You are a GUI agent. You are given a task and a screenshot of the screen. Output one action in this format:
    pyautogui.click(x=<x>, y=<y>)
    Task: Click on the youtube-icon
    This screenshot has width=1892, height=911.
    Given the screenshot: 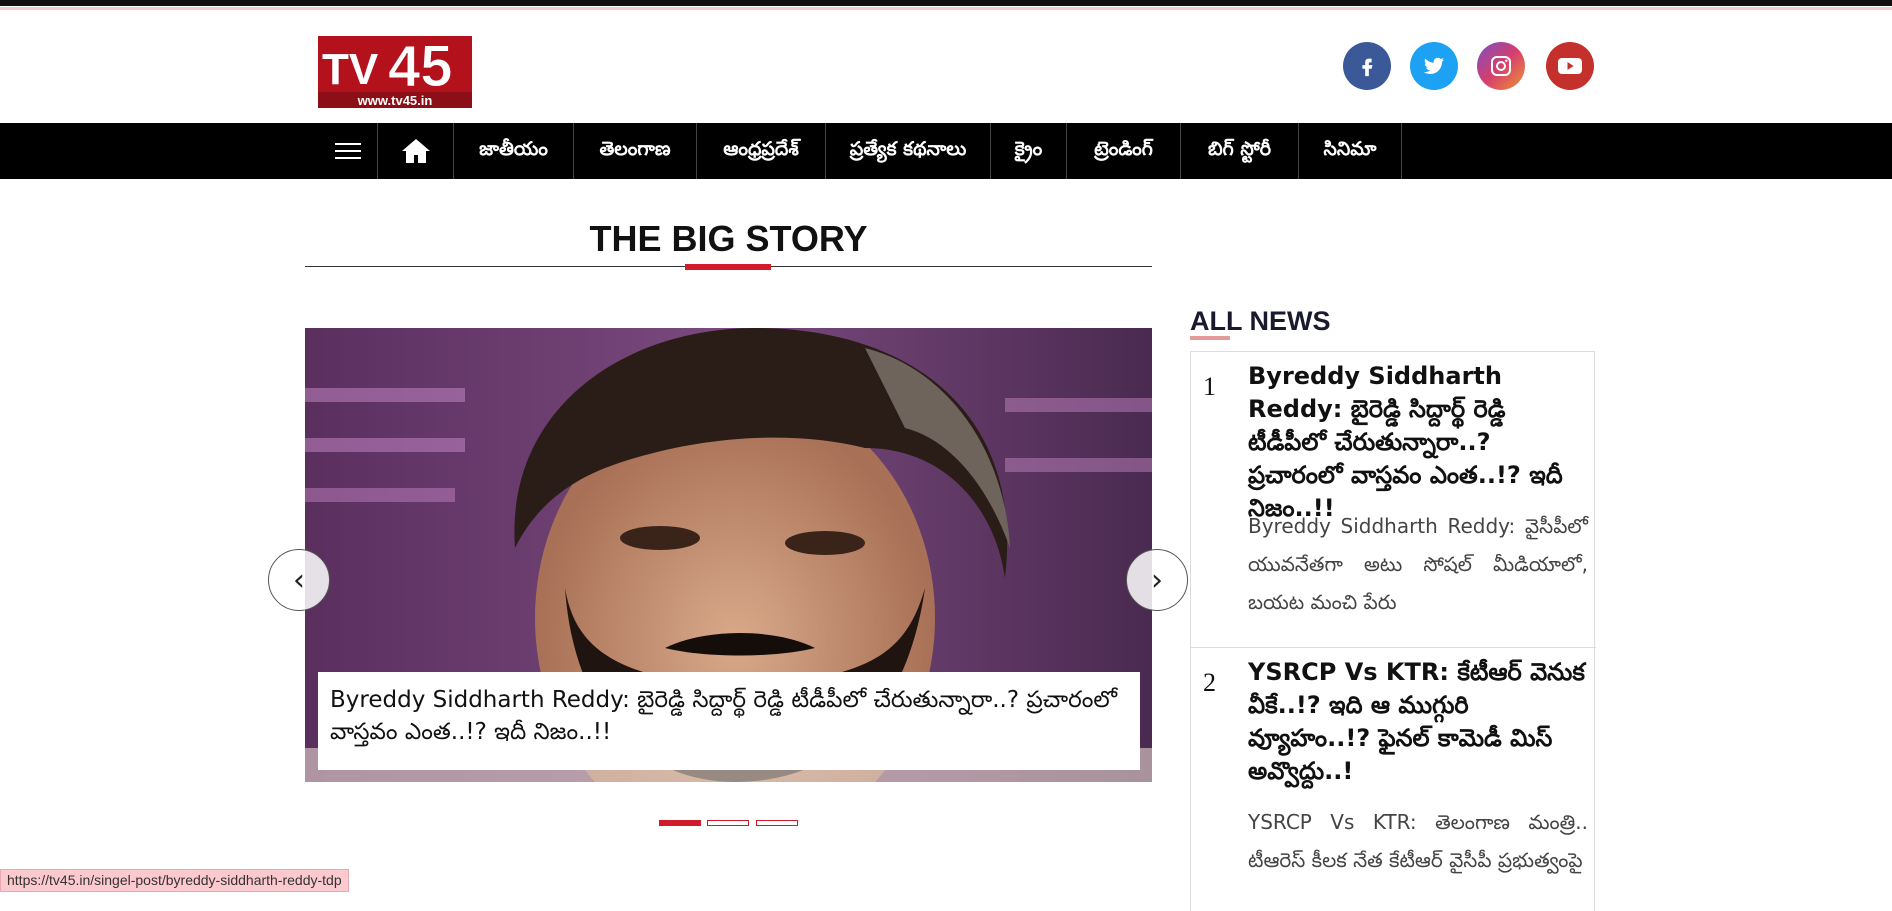 What is the action you would take?
    pyautogui.click(x=1570, y=66)
    